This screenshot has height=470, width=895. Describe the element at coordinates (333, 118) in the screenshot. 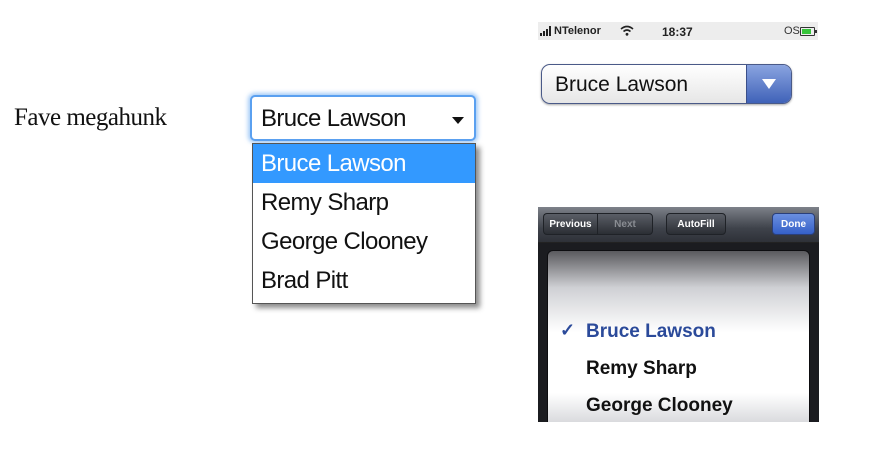

I see `select-value: Bruce Lawson` at that location.